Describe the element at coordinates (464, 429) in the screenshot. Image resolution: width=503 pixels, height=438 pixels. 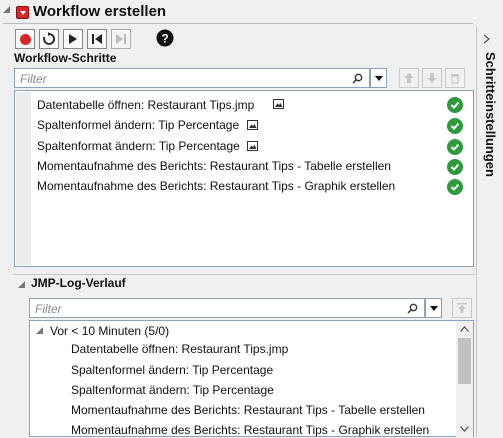
I see `scroll-down-icon` at that location.